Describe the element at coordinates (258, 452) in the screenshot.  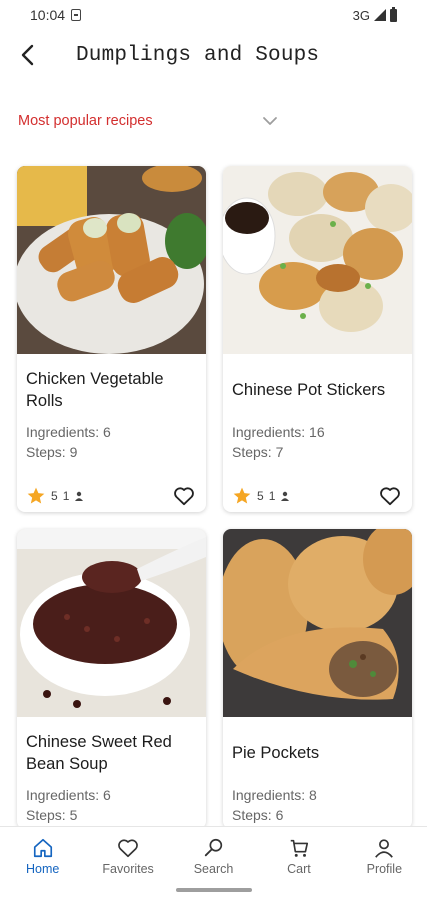
I see `recipe-steps: Steps: 7` at that location.